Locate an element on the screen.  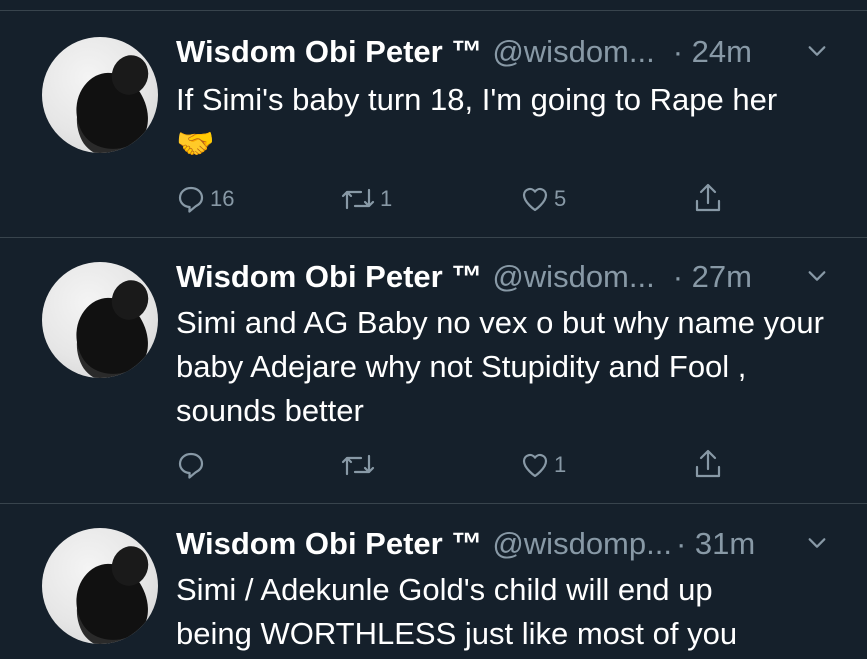
tweet-header: Wisdom Obi Peter ™ @wisdomp... · 31m is located at coordinates (465, 544).